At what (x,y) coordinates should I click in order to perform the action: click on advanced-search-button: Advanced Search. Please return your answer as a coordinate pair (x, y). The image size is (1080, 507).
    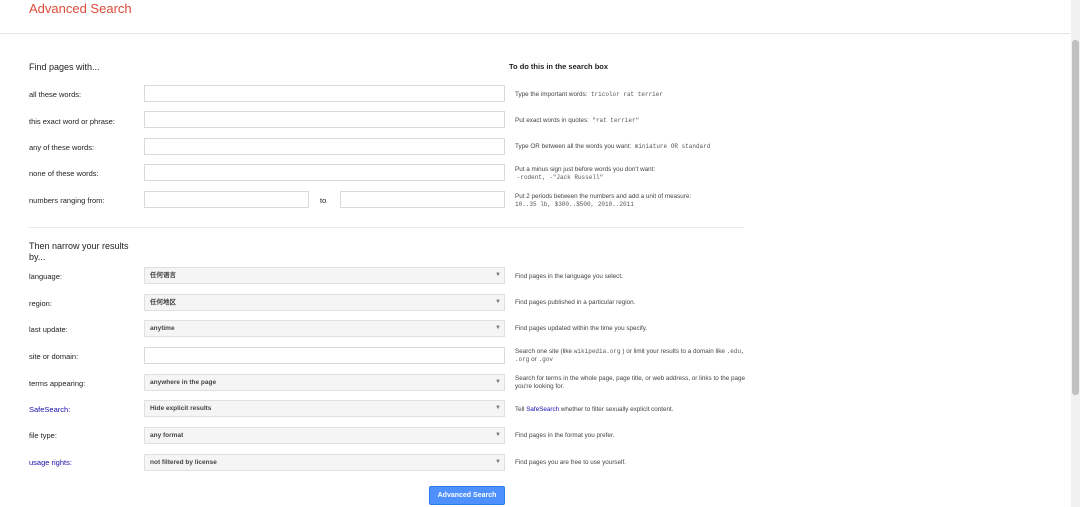
    Looking at the image, I should click on (467, 495).